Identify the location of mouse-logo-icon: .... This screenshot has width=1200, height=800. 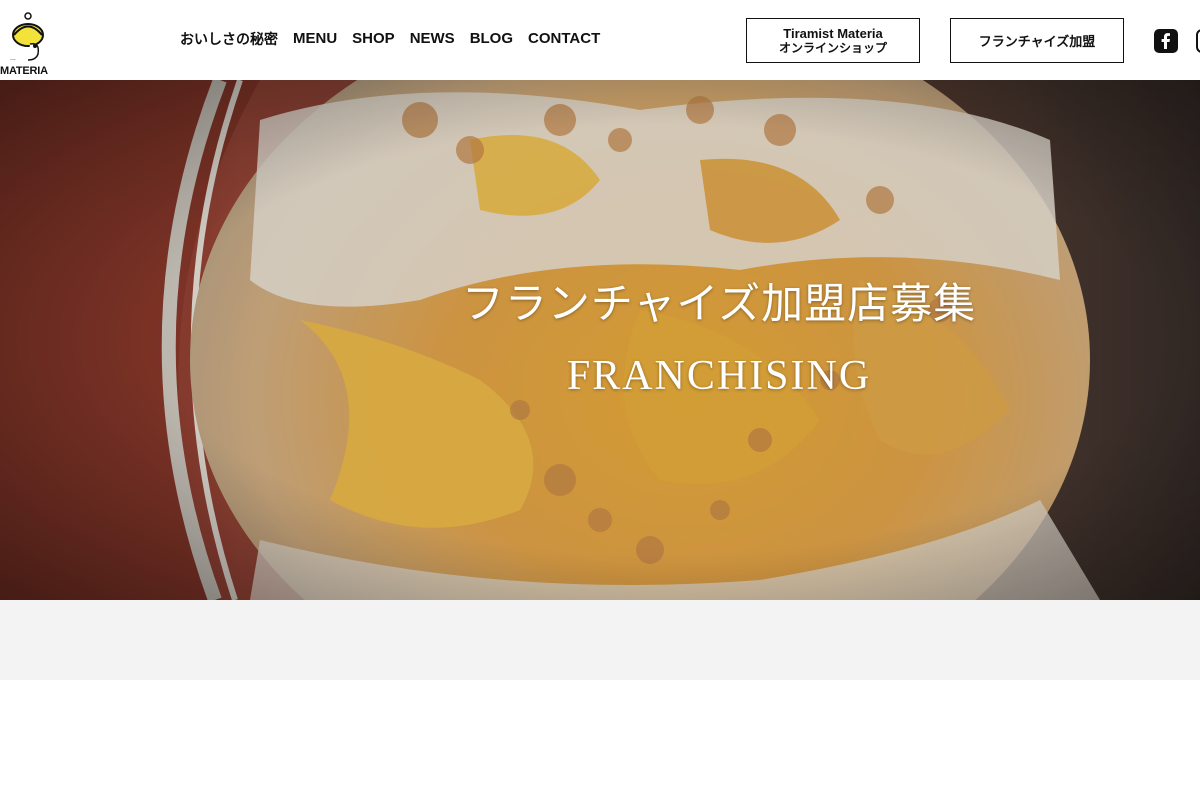
(27, 37).